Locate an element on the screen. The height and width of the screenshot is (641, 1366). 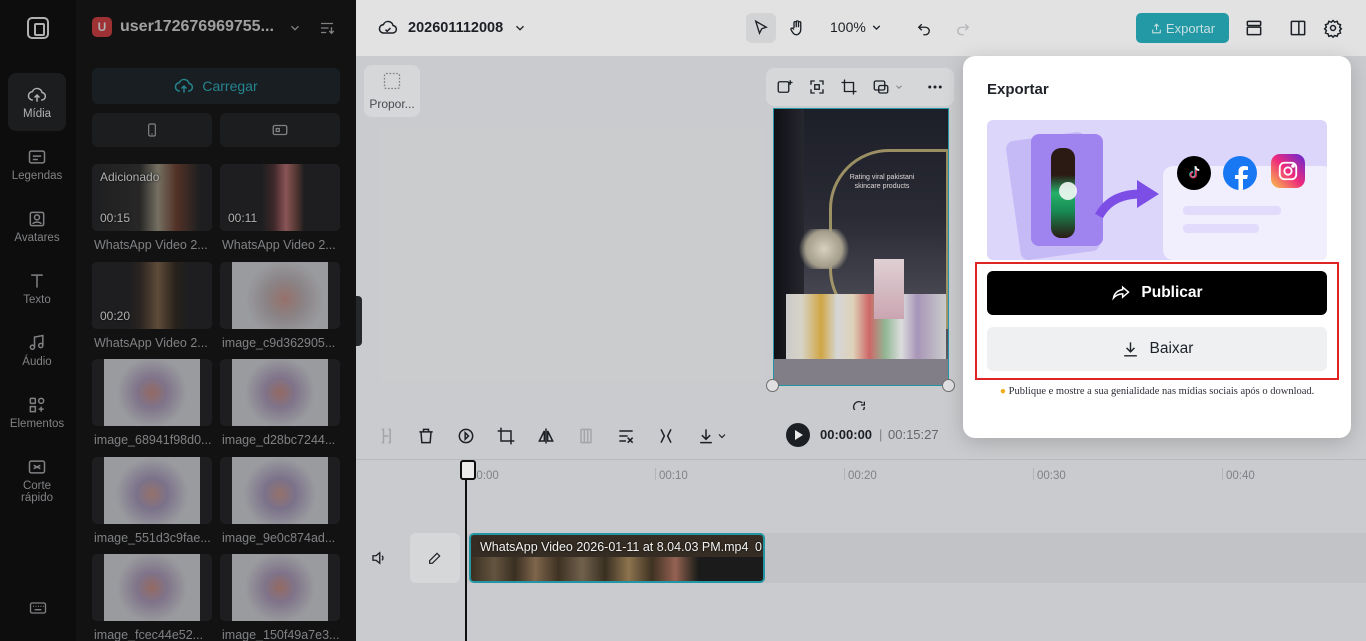
hand-icon is located at coordinates (796, 28).